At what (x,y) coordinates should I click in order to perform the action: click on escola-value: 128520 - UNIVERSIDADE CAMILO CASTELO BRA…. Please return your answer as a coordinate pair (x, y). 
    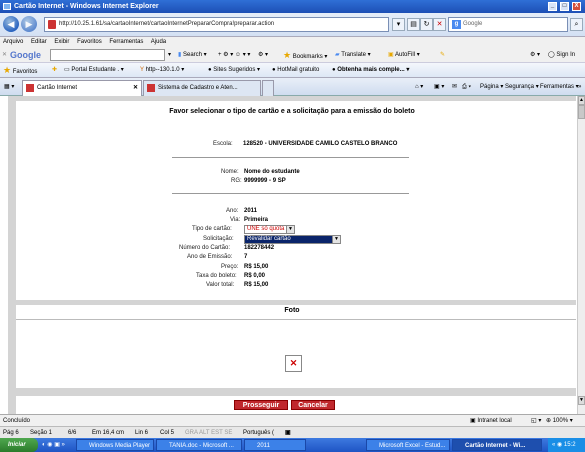
    Looking at the image, I should click on (320, 144).